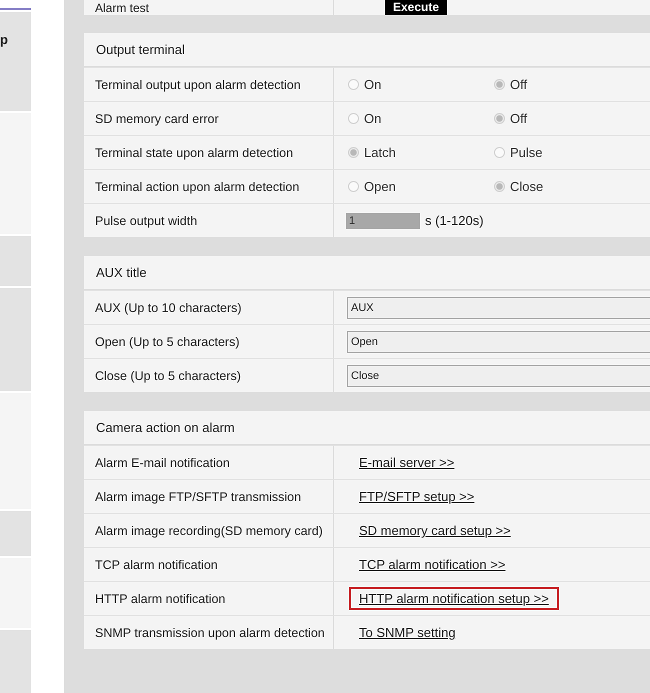  What do you see at coordinates (526, 152) in the screenshot?
I see `option-label: Pulse` at bounding box center [526, 152].